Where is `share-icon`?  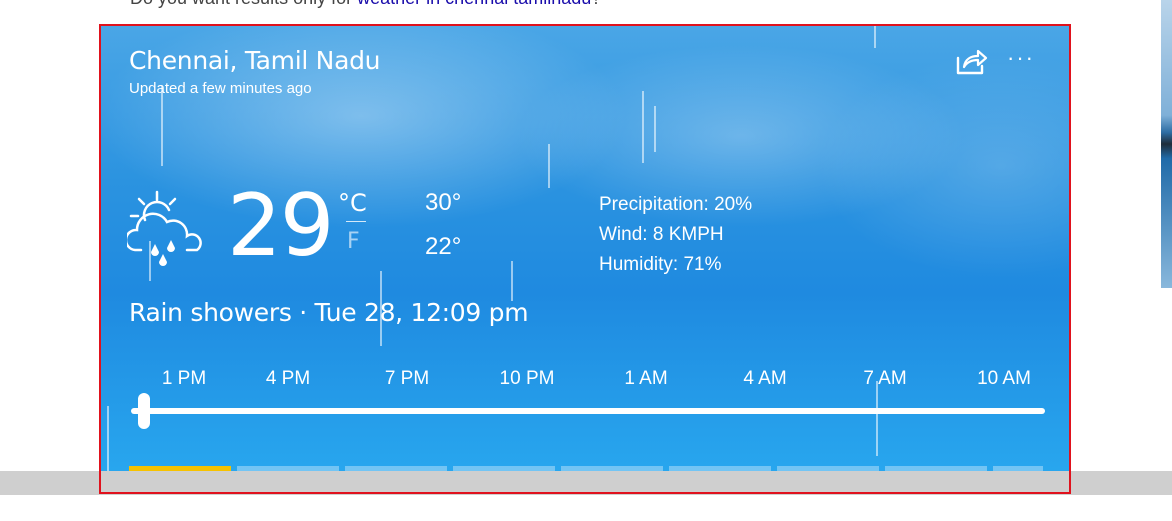
share-icon is located at coordinates (971, 61).